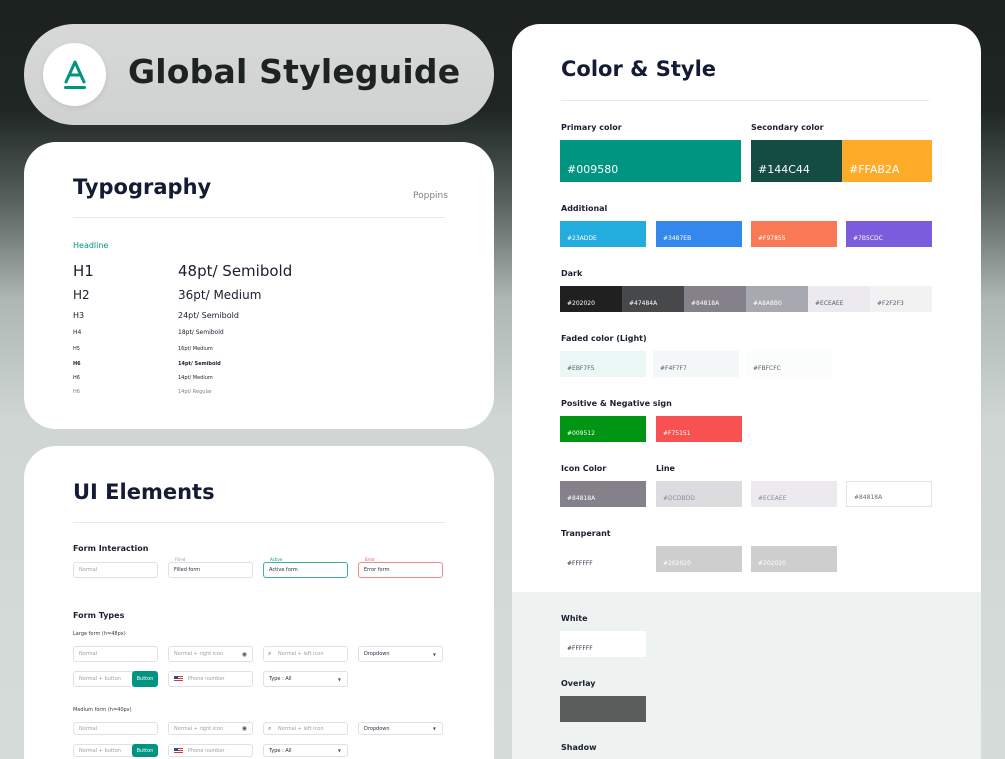 This screenshot has height=759, width=1005. Describe the element at coordinates (639, 69) in the screenshot. I see `color-style-title: Color & Style` at that location.